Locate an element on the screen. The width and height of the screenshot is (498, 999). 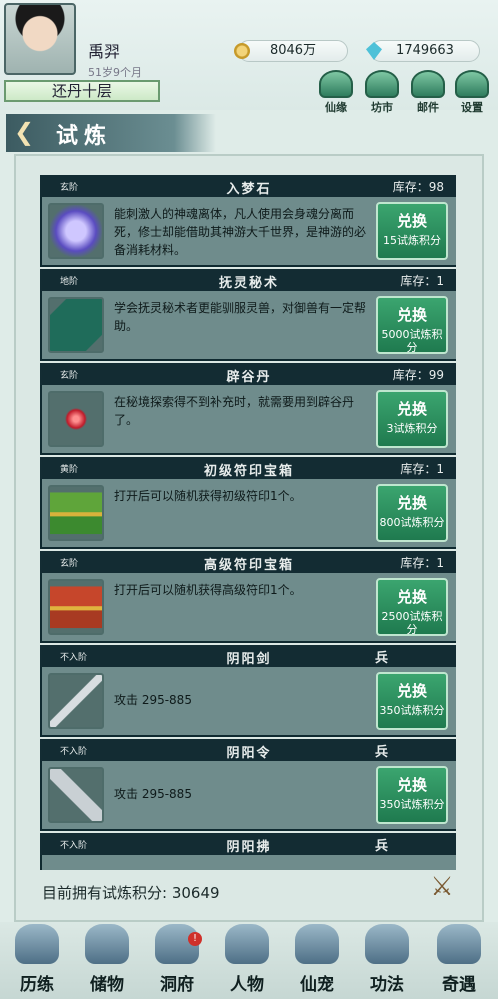
points-total: 目前拥有试炼积分: 30649 is located at coordinates (131, 893).